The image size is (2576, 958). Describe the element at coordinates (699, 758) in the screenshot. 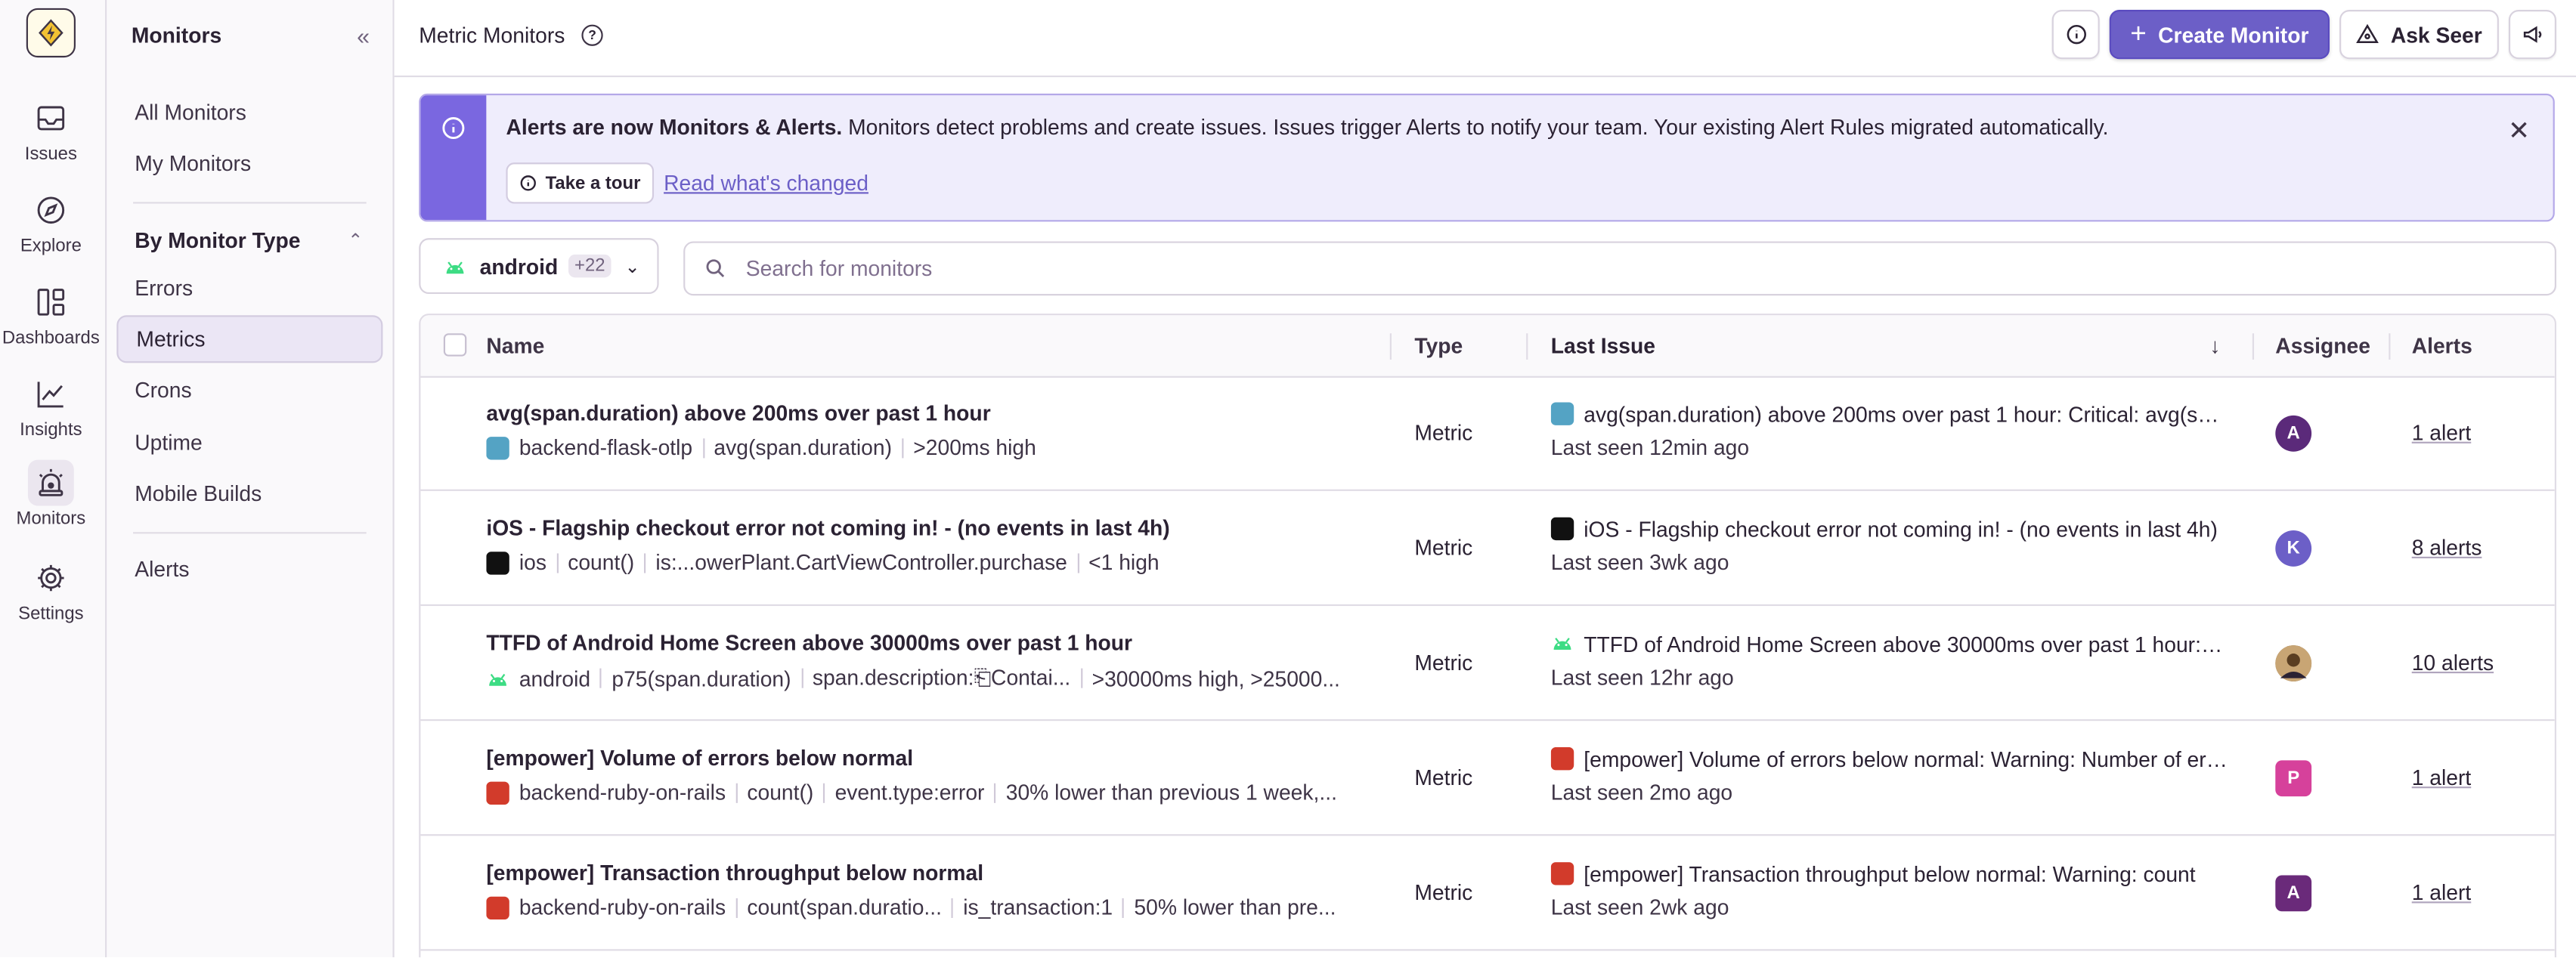

I see `row-monitor-name: [empower] Volume of errors below normal` at that location.